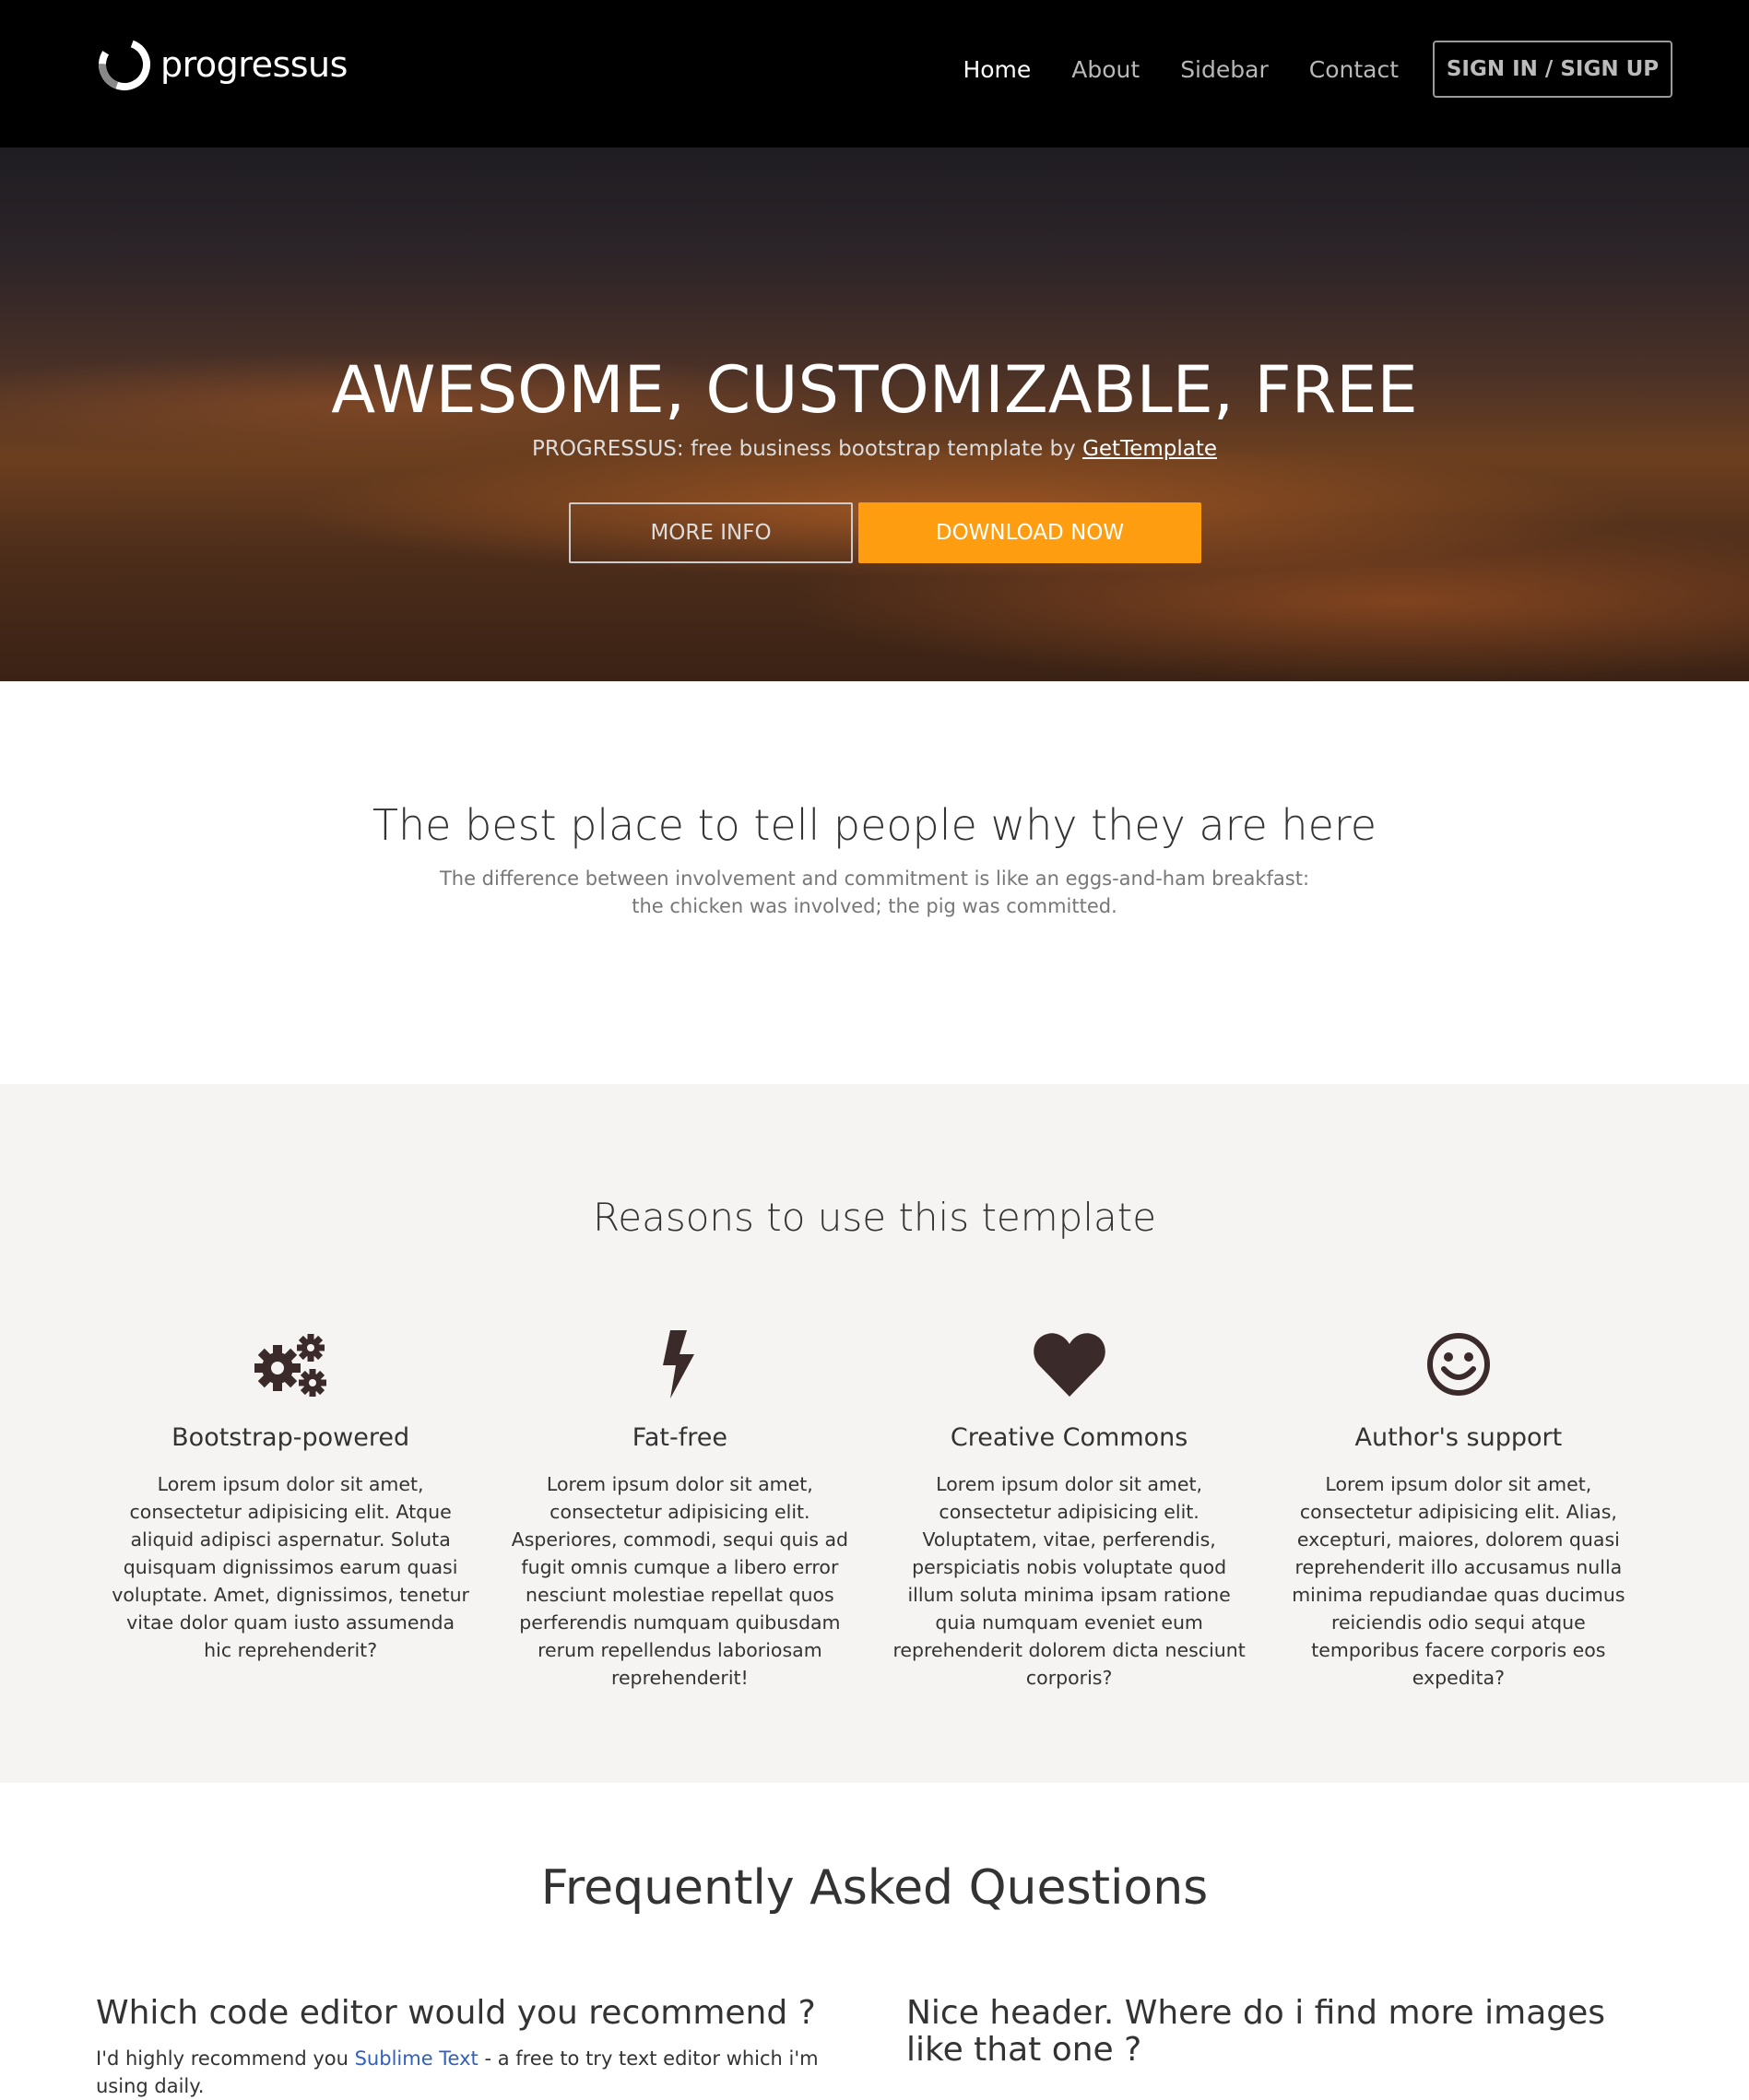 The height and width of the screenshot is (2100, 1749). Describe the element at coordinates (679, 1437) in the screenshot. I see `feature-title: Fat-free` at that location.